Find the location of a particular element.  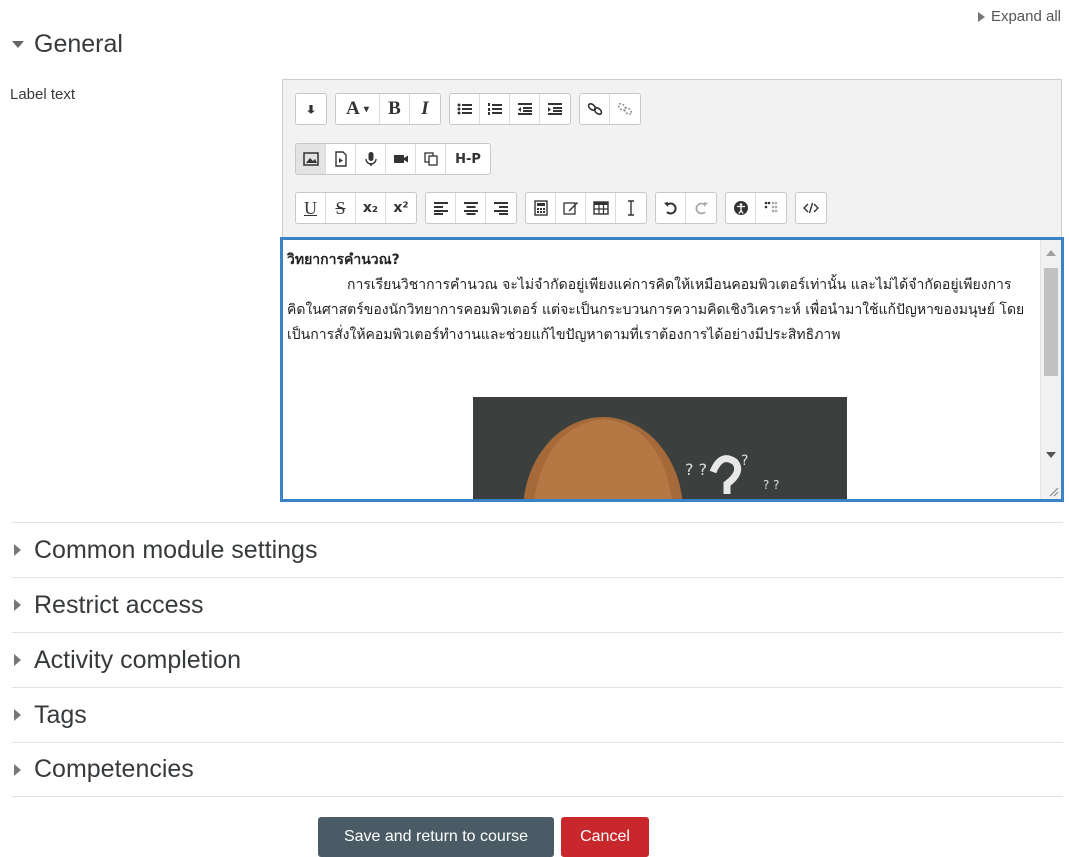

section-common-module-settings: Common module settings is located at coordinates (537, 549).